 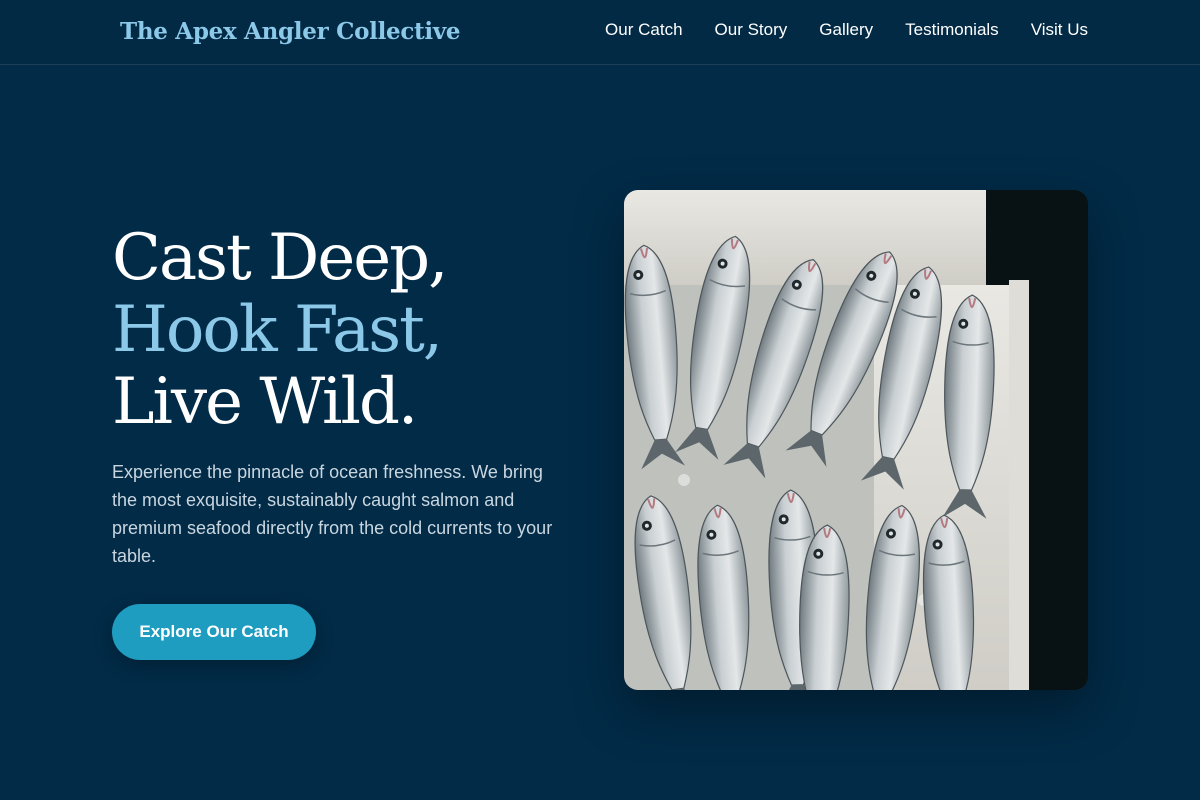 I want to click on nav-link-our-catch: Our Catch, so click(x=643, y=29).